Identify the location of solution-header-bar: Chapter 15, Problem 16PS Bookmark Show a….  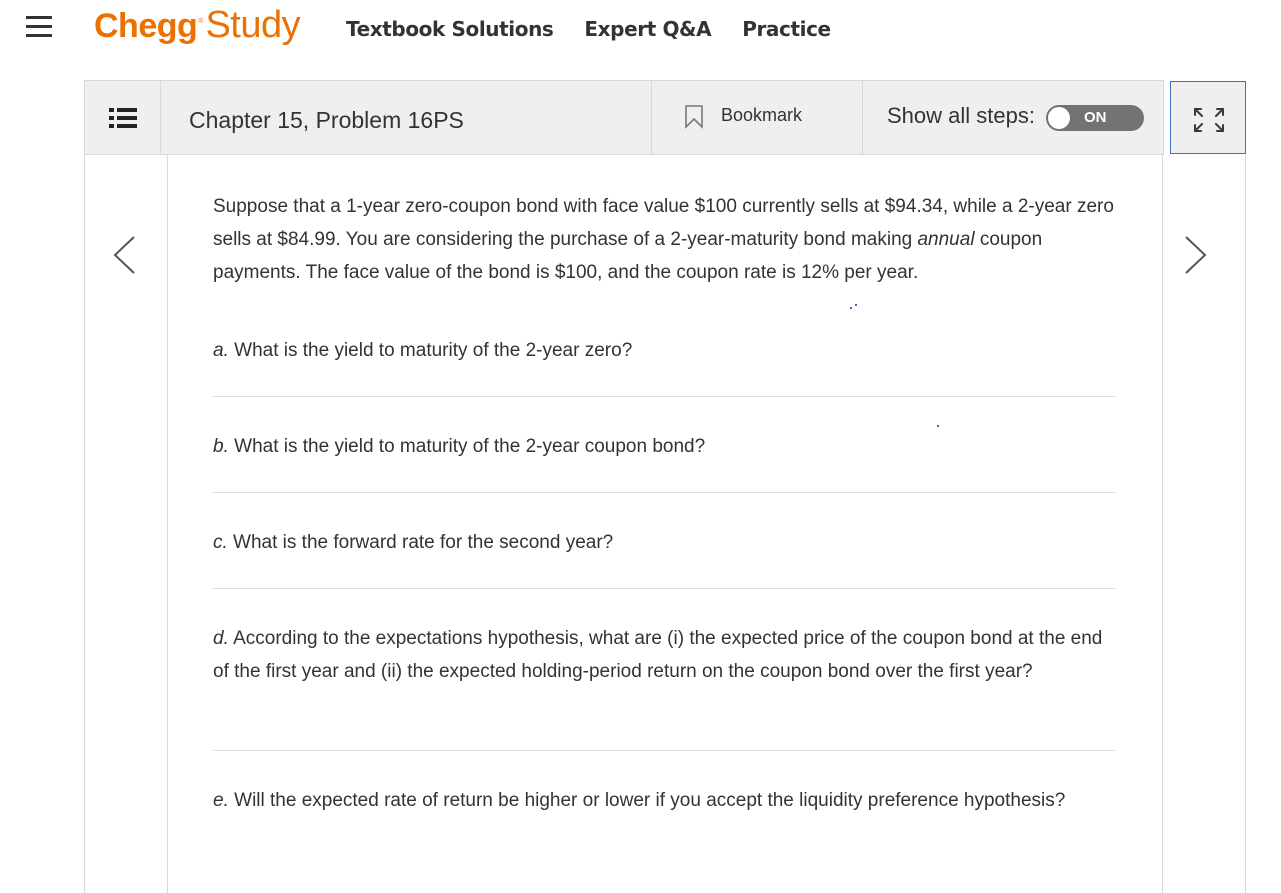
(624, 117).